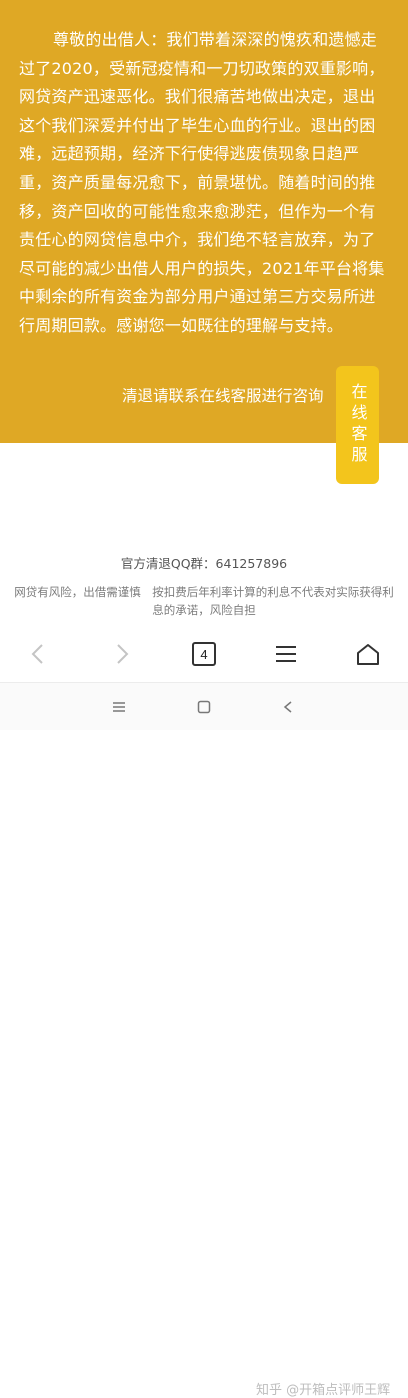  I want to click on online-service-label: 在线客服, so click(358, 425).